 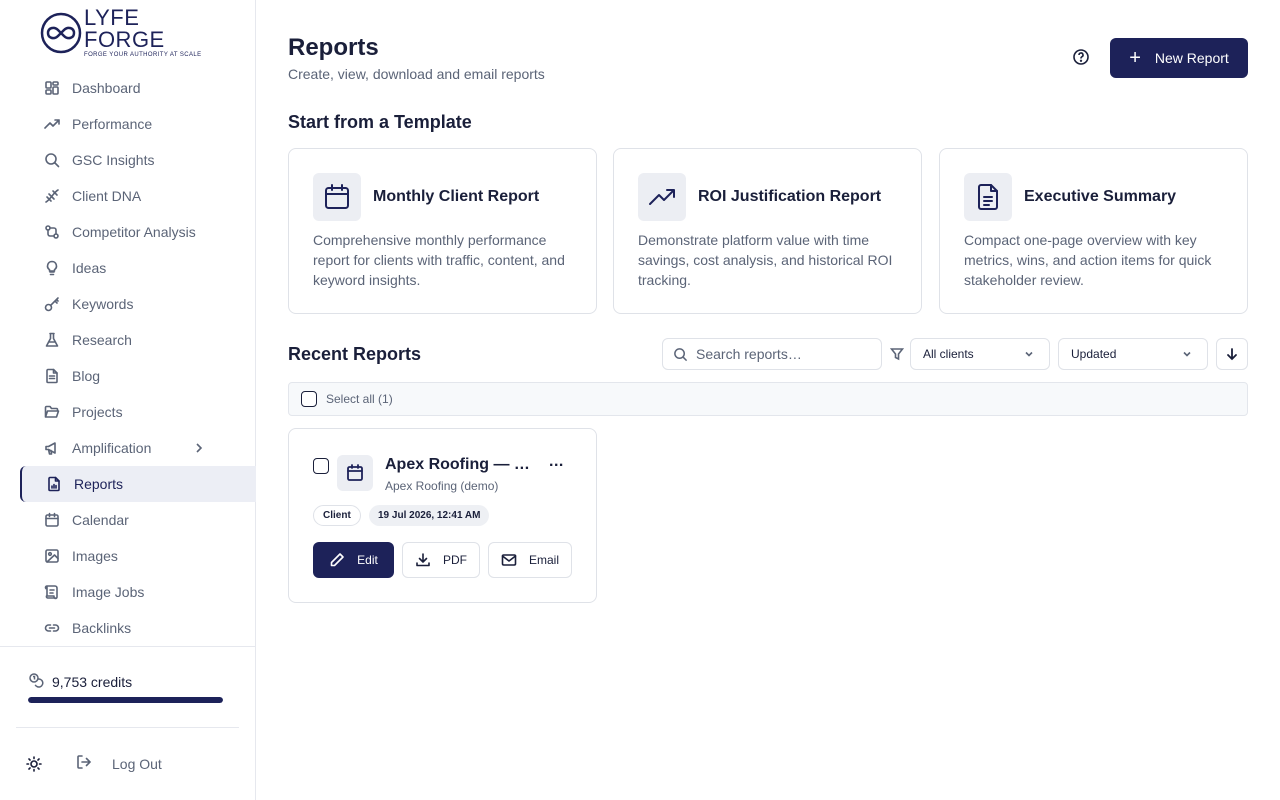 I want to click on help-button, so click(x=1082, y=58).